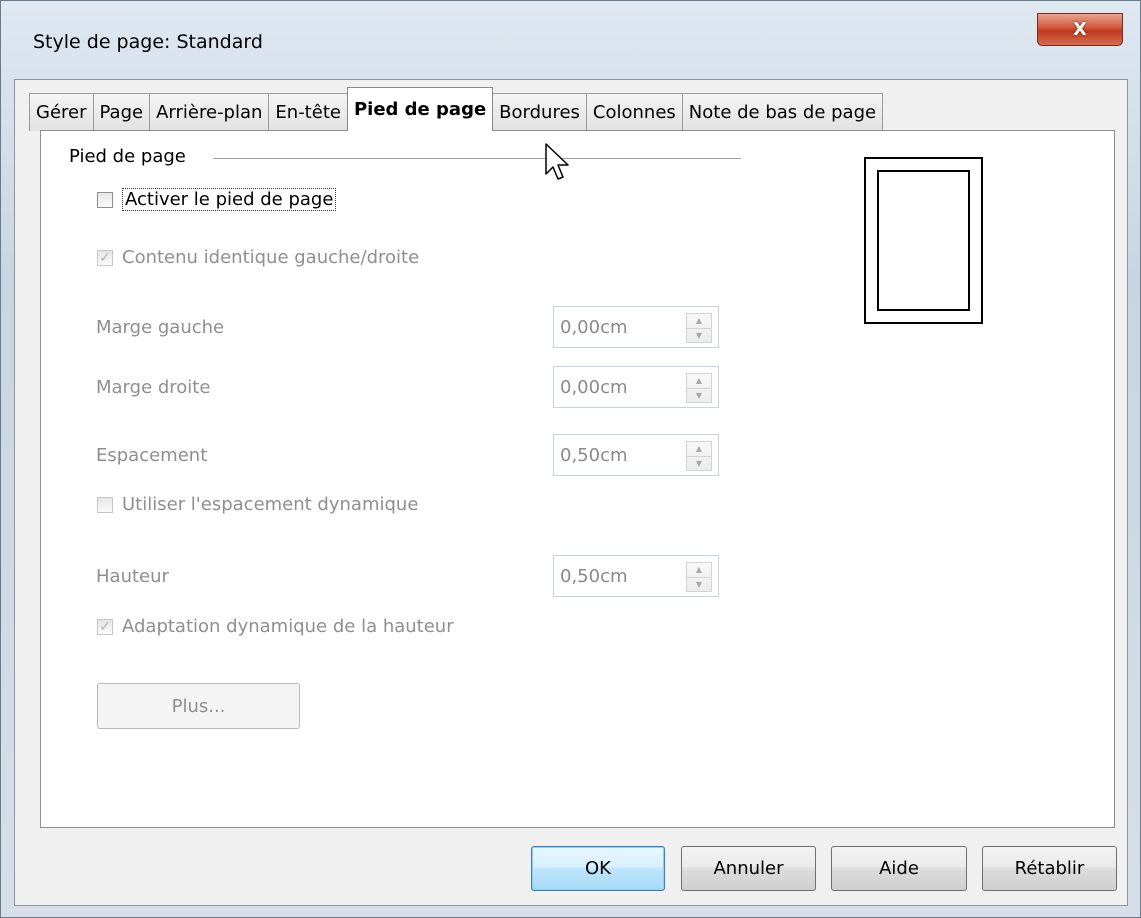 This screenshot has height=918, width=1141. I want to click on ok-button: OK, so click(598, 868).